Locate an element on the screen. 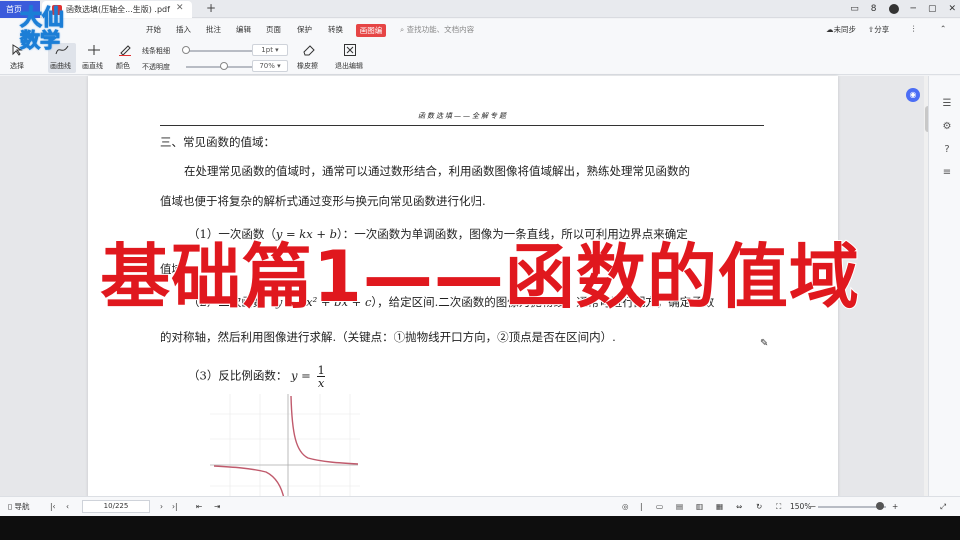 This screenshot has height=540, width=960. double-page-icon: ▥ is located at coordinates (699, 507).